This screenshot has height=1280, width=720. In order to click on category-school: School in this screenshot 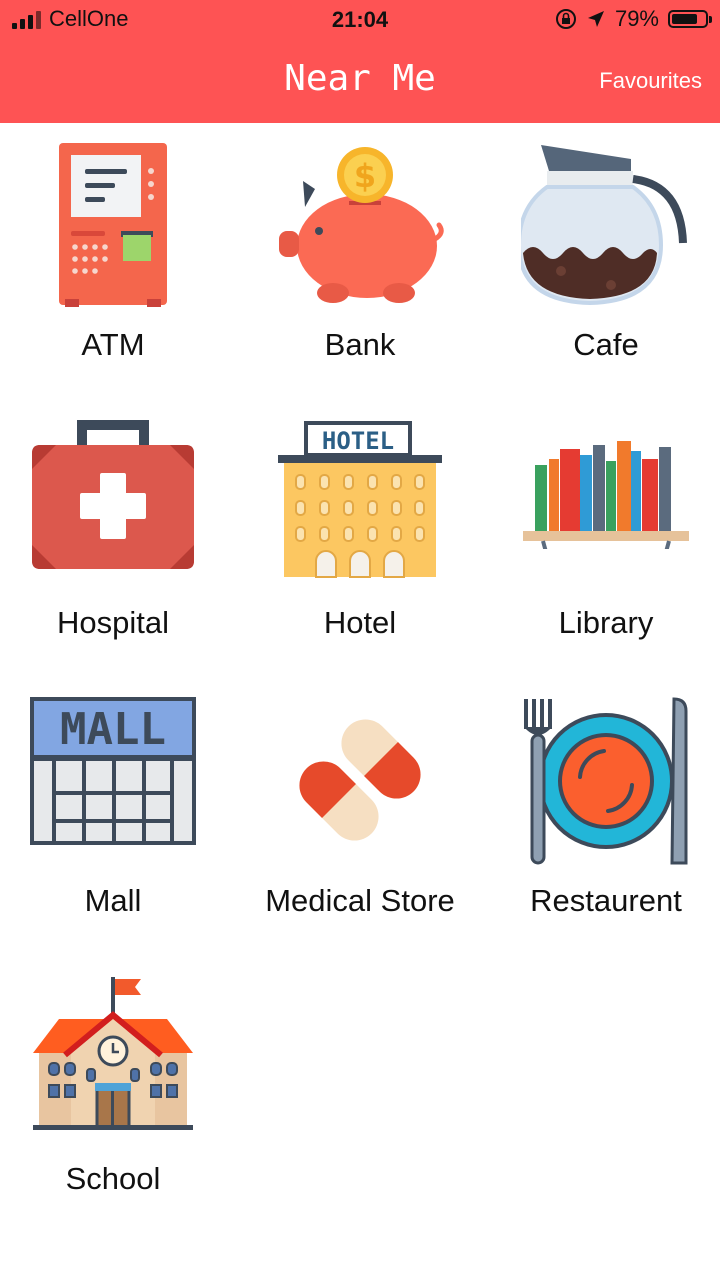, I will do `click(116, 1096)`.